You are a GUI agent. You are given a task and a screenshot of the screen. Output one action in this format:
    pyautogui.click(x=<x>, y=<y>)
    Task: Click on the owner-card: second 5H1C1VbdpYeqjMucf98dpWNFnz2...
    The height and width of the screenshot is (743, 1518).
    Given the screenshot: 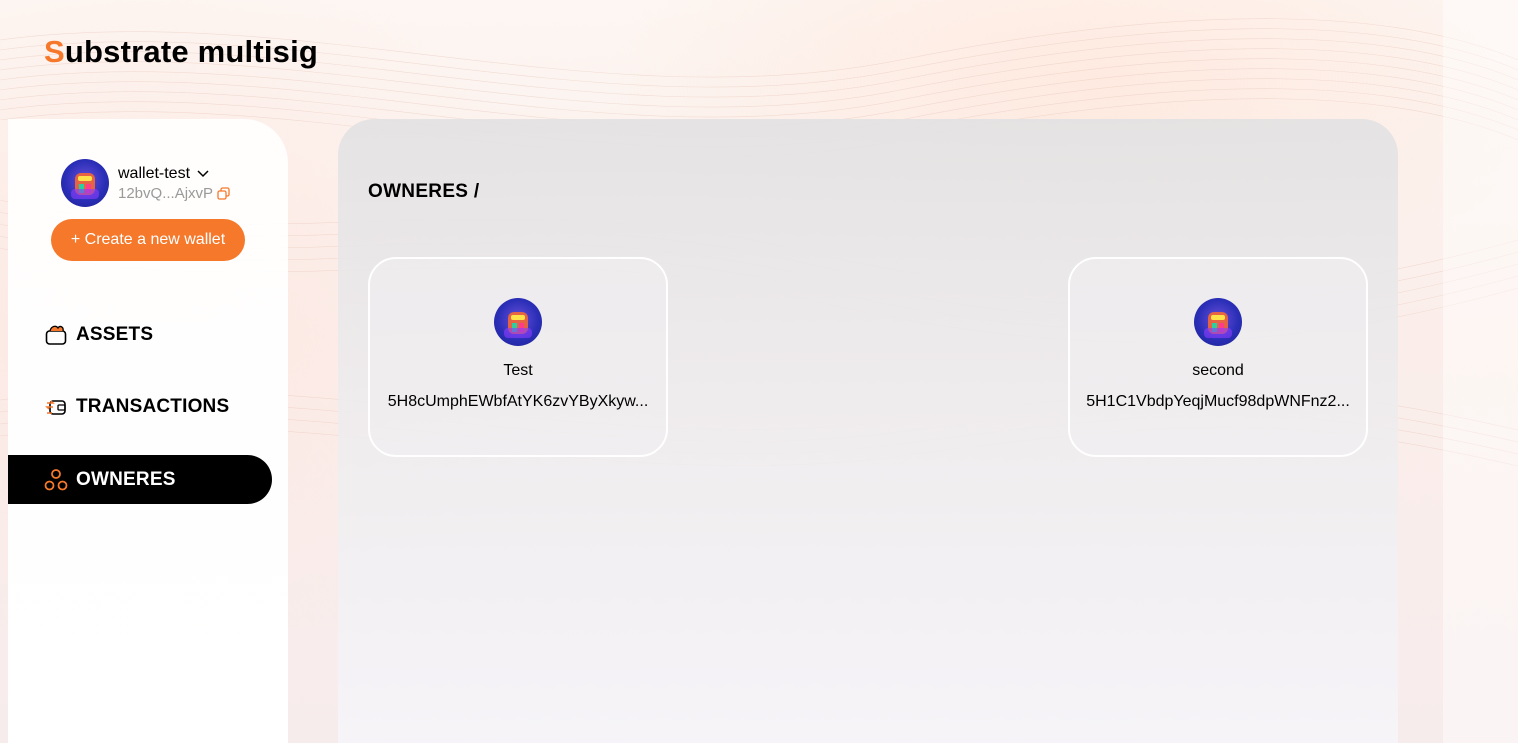 What is the action you would take?
    pyautogui.click(x=1218, y=357)
    